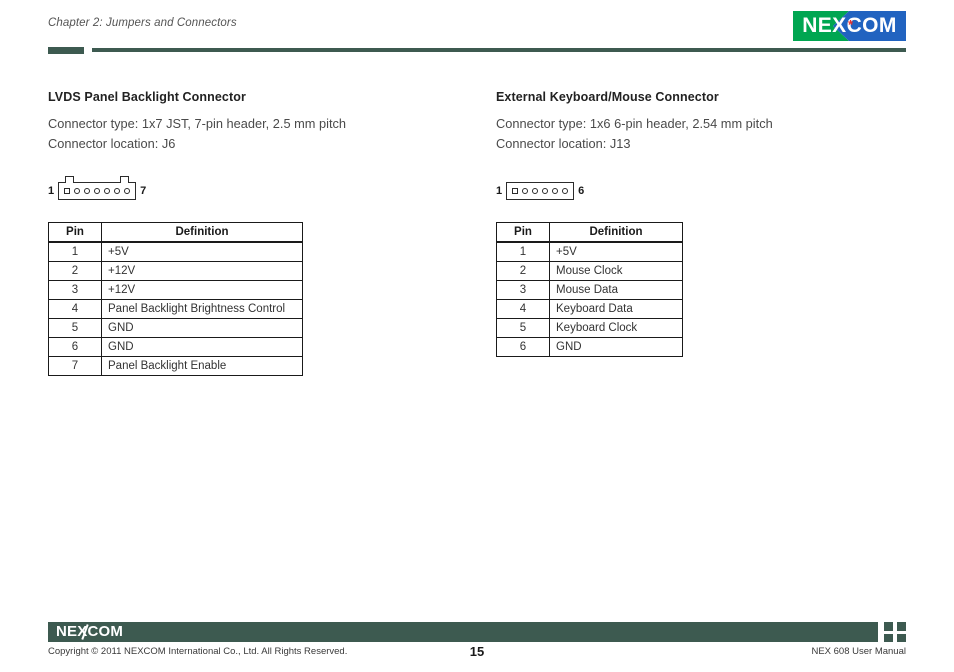 The width and height of the screenshot is (954, 672). What do you see at coordinates (858, 651) in the screenshot?
I see `manual-name: NEX 608 User Manual` at bounding box center [858, 651].